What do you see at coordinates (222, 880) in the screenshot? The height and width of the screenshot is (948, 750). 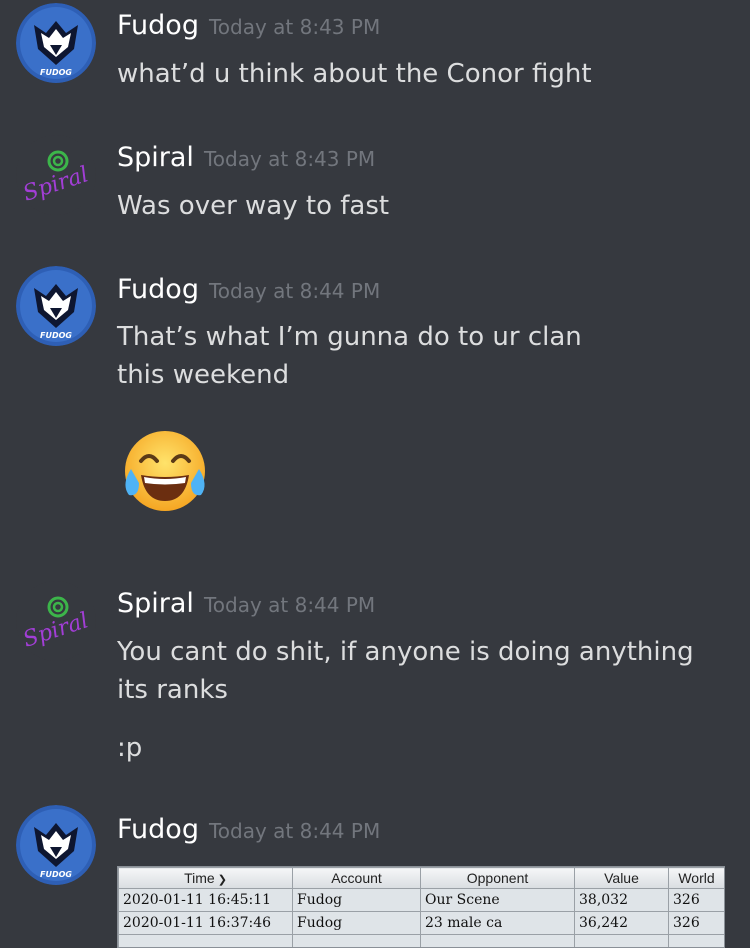 I see `chevron-down-icon: ❯` at bounding box center [222, 880].